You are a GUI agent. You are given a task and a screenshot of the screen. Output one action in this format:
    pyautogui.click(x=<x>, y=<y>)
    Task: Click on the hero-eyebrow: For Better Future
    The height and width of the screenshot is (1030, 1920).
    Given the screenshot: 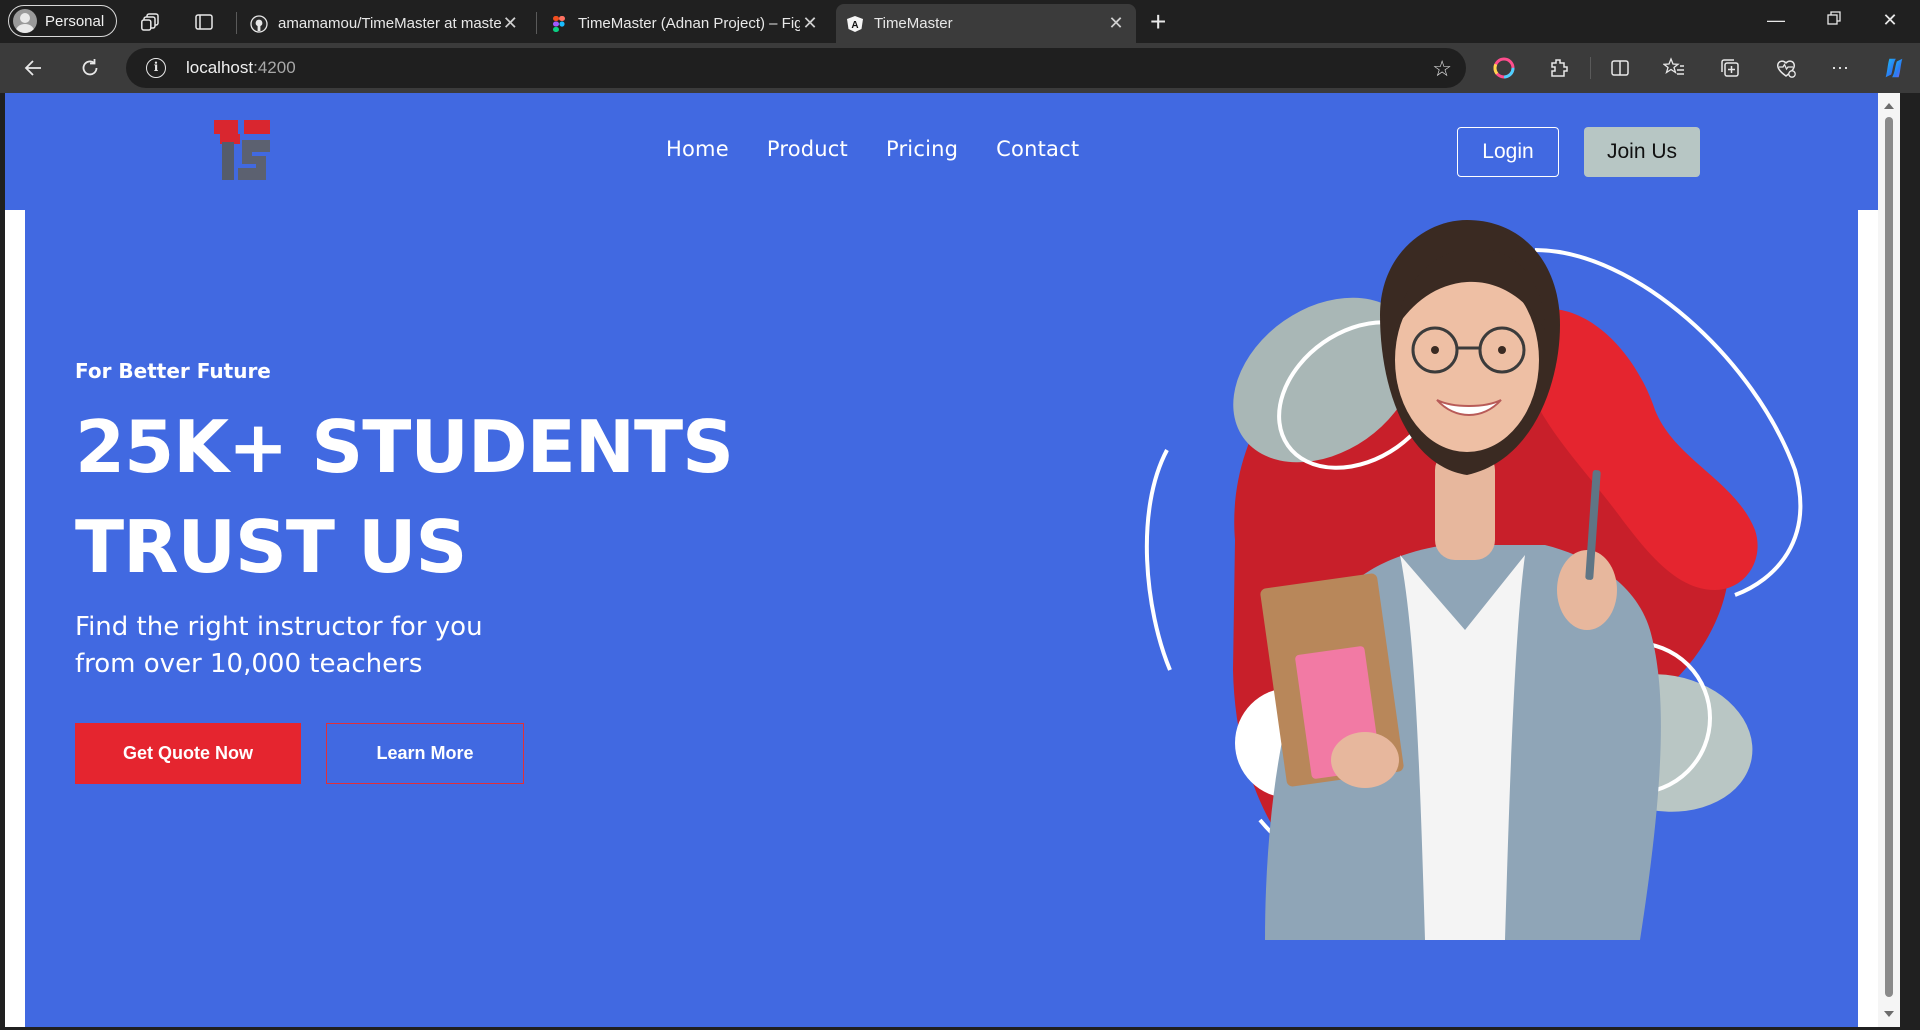 What is the action you would take?
    pyautogui.click(x=173, y=371)
    